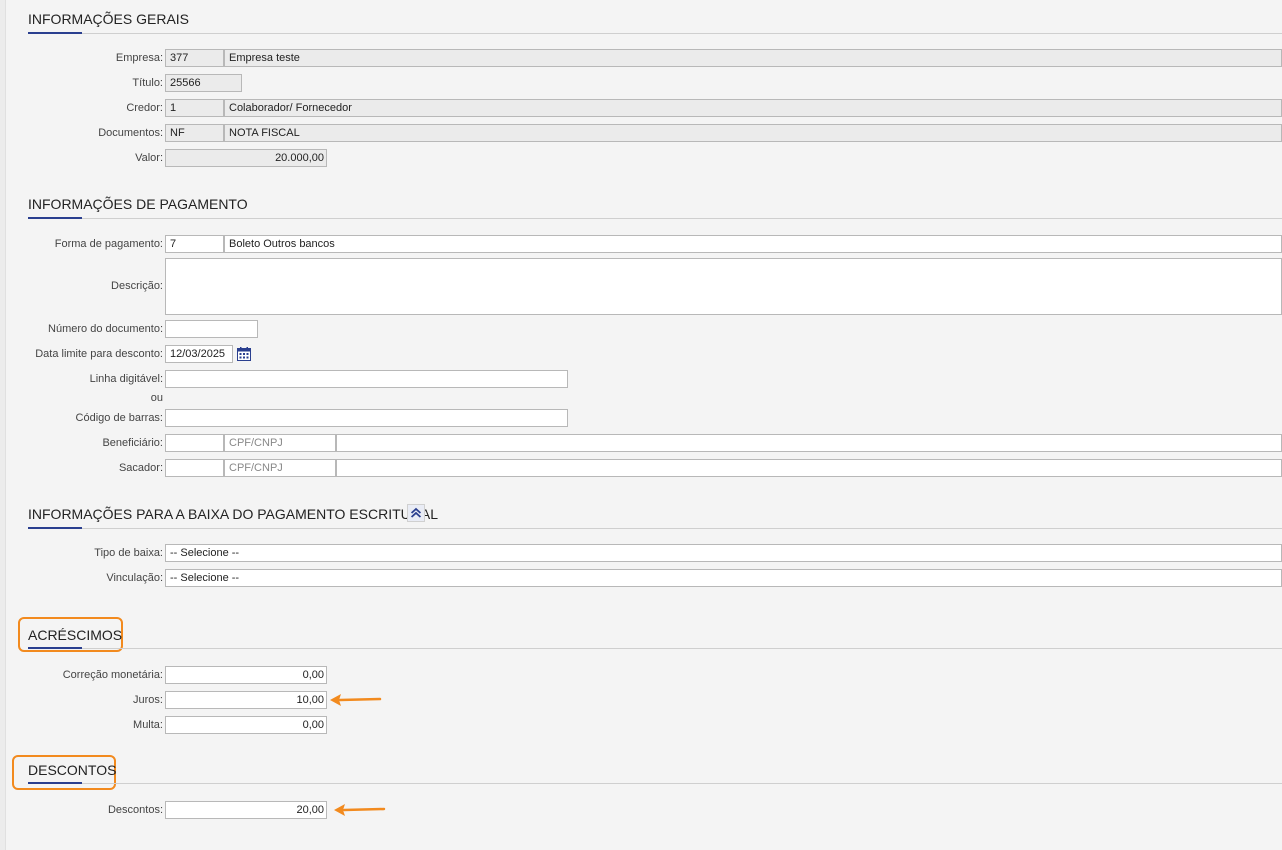 The image size is (1282, 850). What do you see at coordinates (723, 553) in the screenshot?
I see `tipo-baixa-select: -- Selecione --` at bounding box center [723, 553].